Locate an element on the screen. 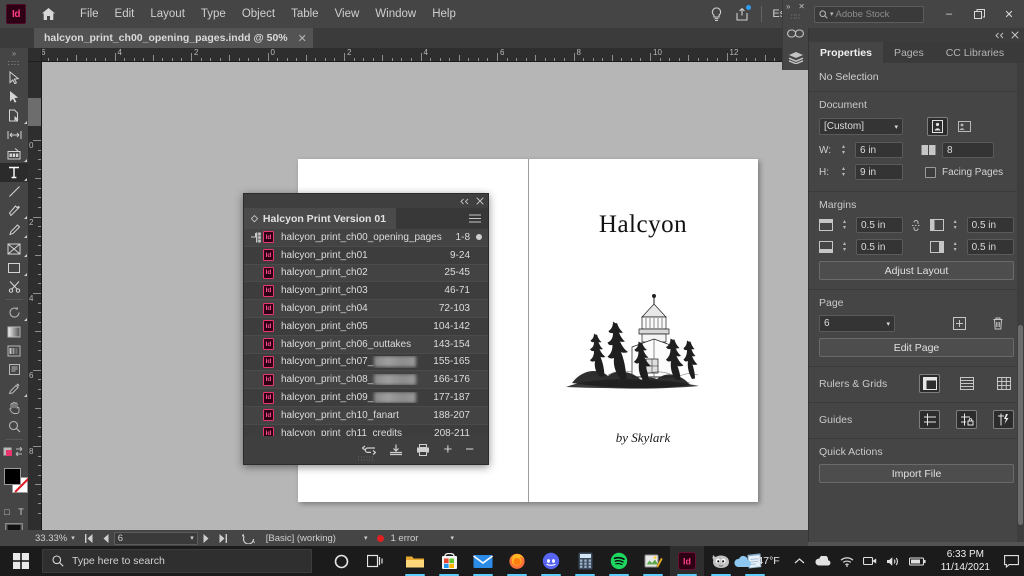  maximize-button is located at coordinates (979, 14).